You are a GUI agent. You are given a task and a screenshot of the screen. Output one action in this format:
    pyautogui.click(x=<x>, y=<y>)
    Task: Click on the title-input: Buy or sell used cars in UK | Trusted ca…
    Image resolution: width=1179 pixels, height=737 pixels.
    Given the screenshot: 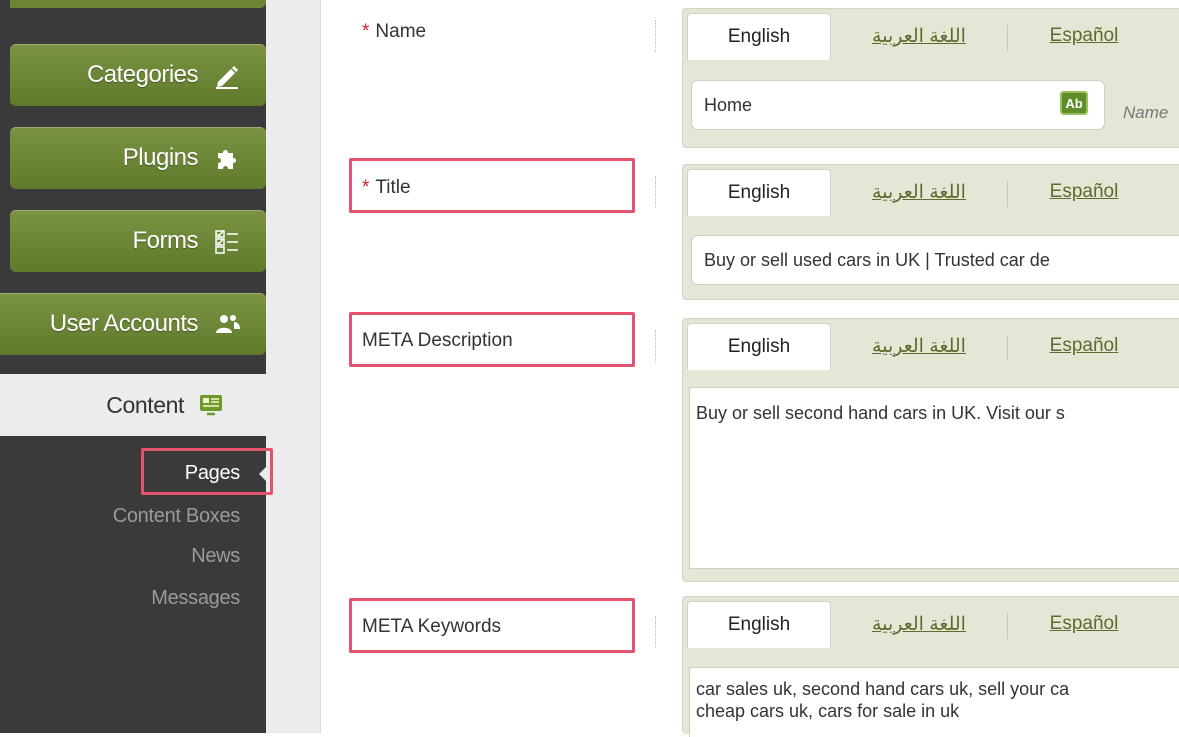 What is the action you would take?
    pyautogui.click(x=935, y=260)
    